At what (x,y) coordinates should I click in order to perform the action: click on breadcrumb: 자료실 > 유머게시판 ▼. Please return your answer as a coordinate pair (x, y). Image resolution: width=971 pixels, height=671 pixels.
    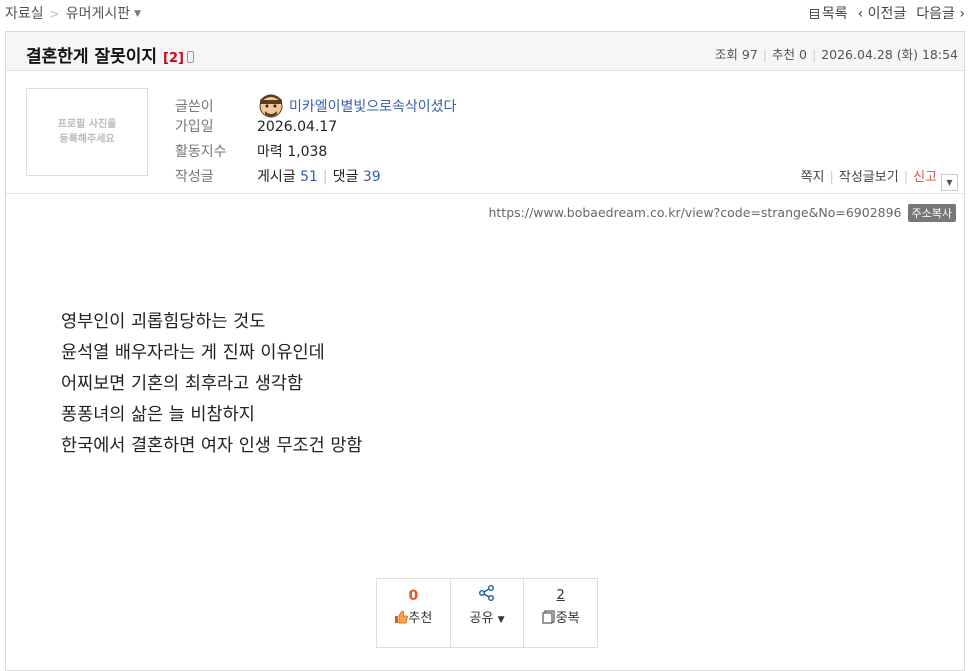
    Looking at the image, I should click on (73, 13).